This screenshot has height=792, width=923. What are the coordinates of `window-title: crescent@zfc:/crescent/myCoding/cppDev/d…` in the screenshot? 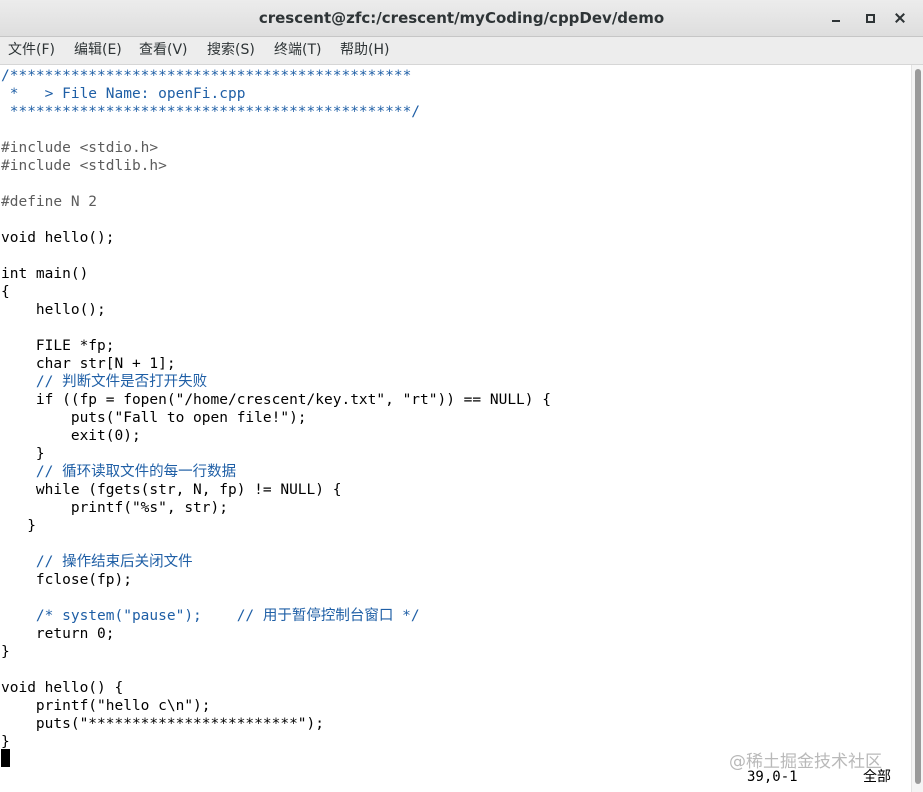 It's located at (461, 18).